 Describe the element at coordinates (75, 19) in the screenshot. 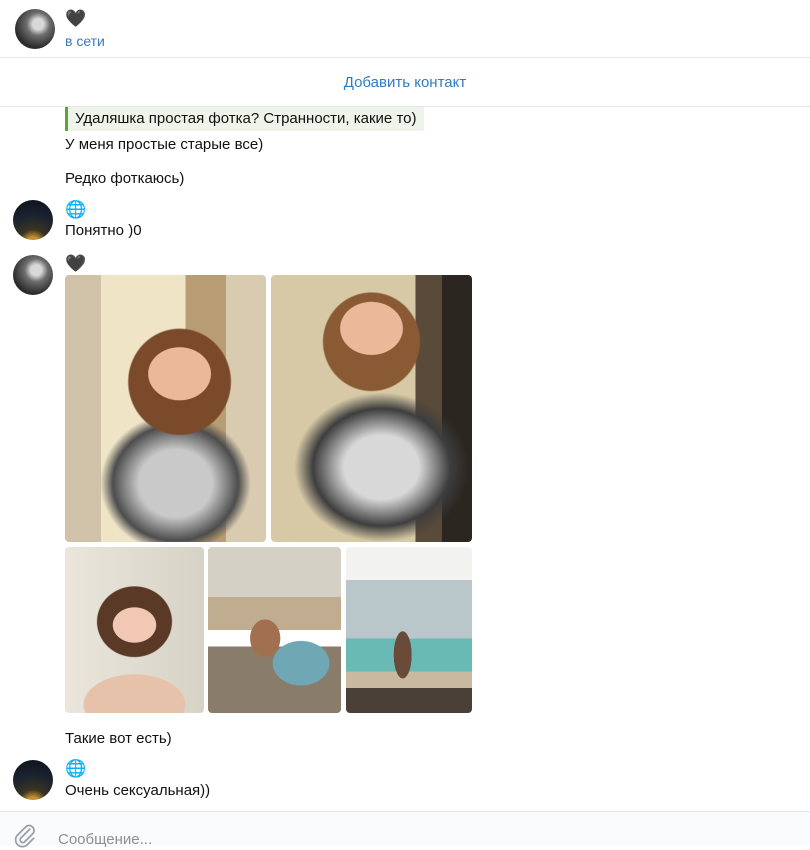

I see `contact-name: 🖤` at that location.